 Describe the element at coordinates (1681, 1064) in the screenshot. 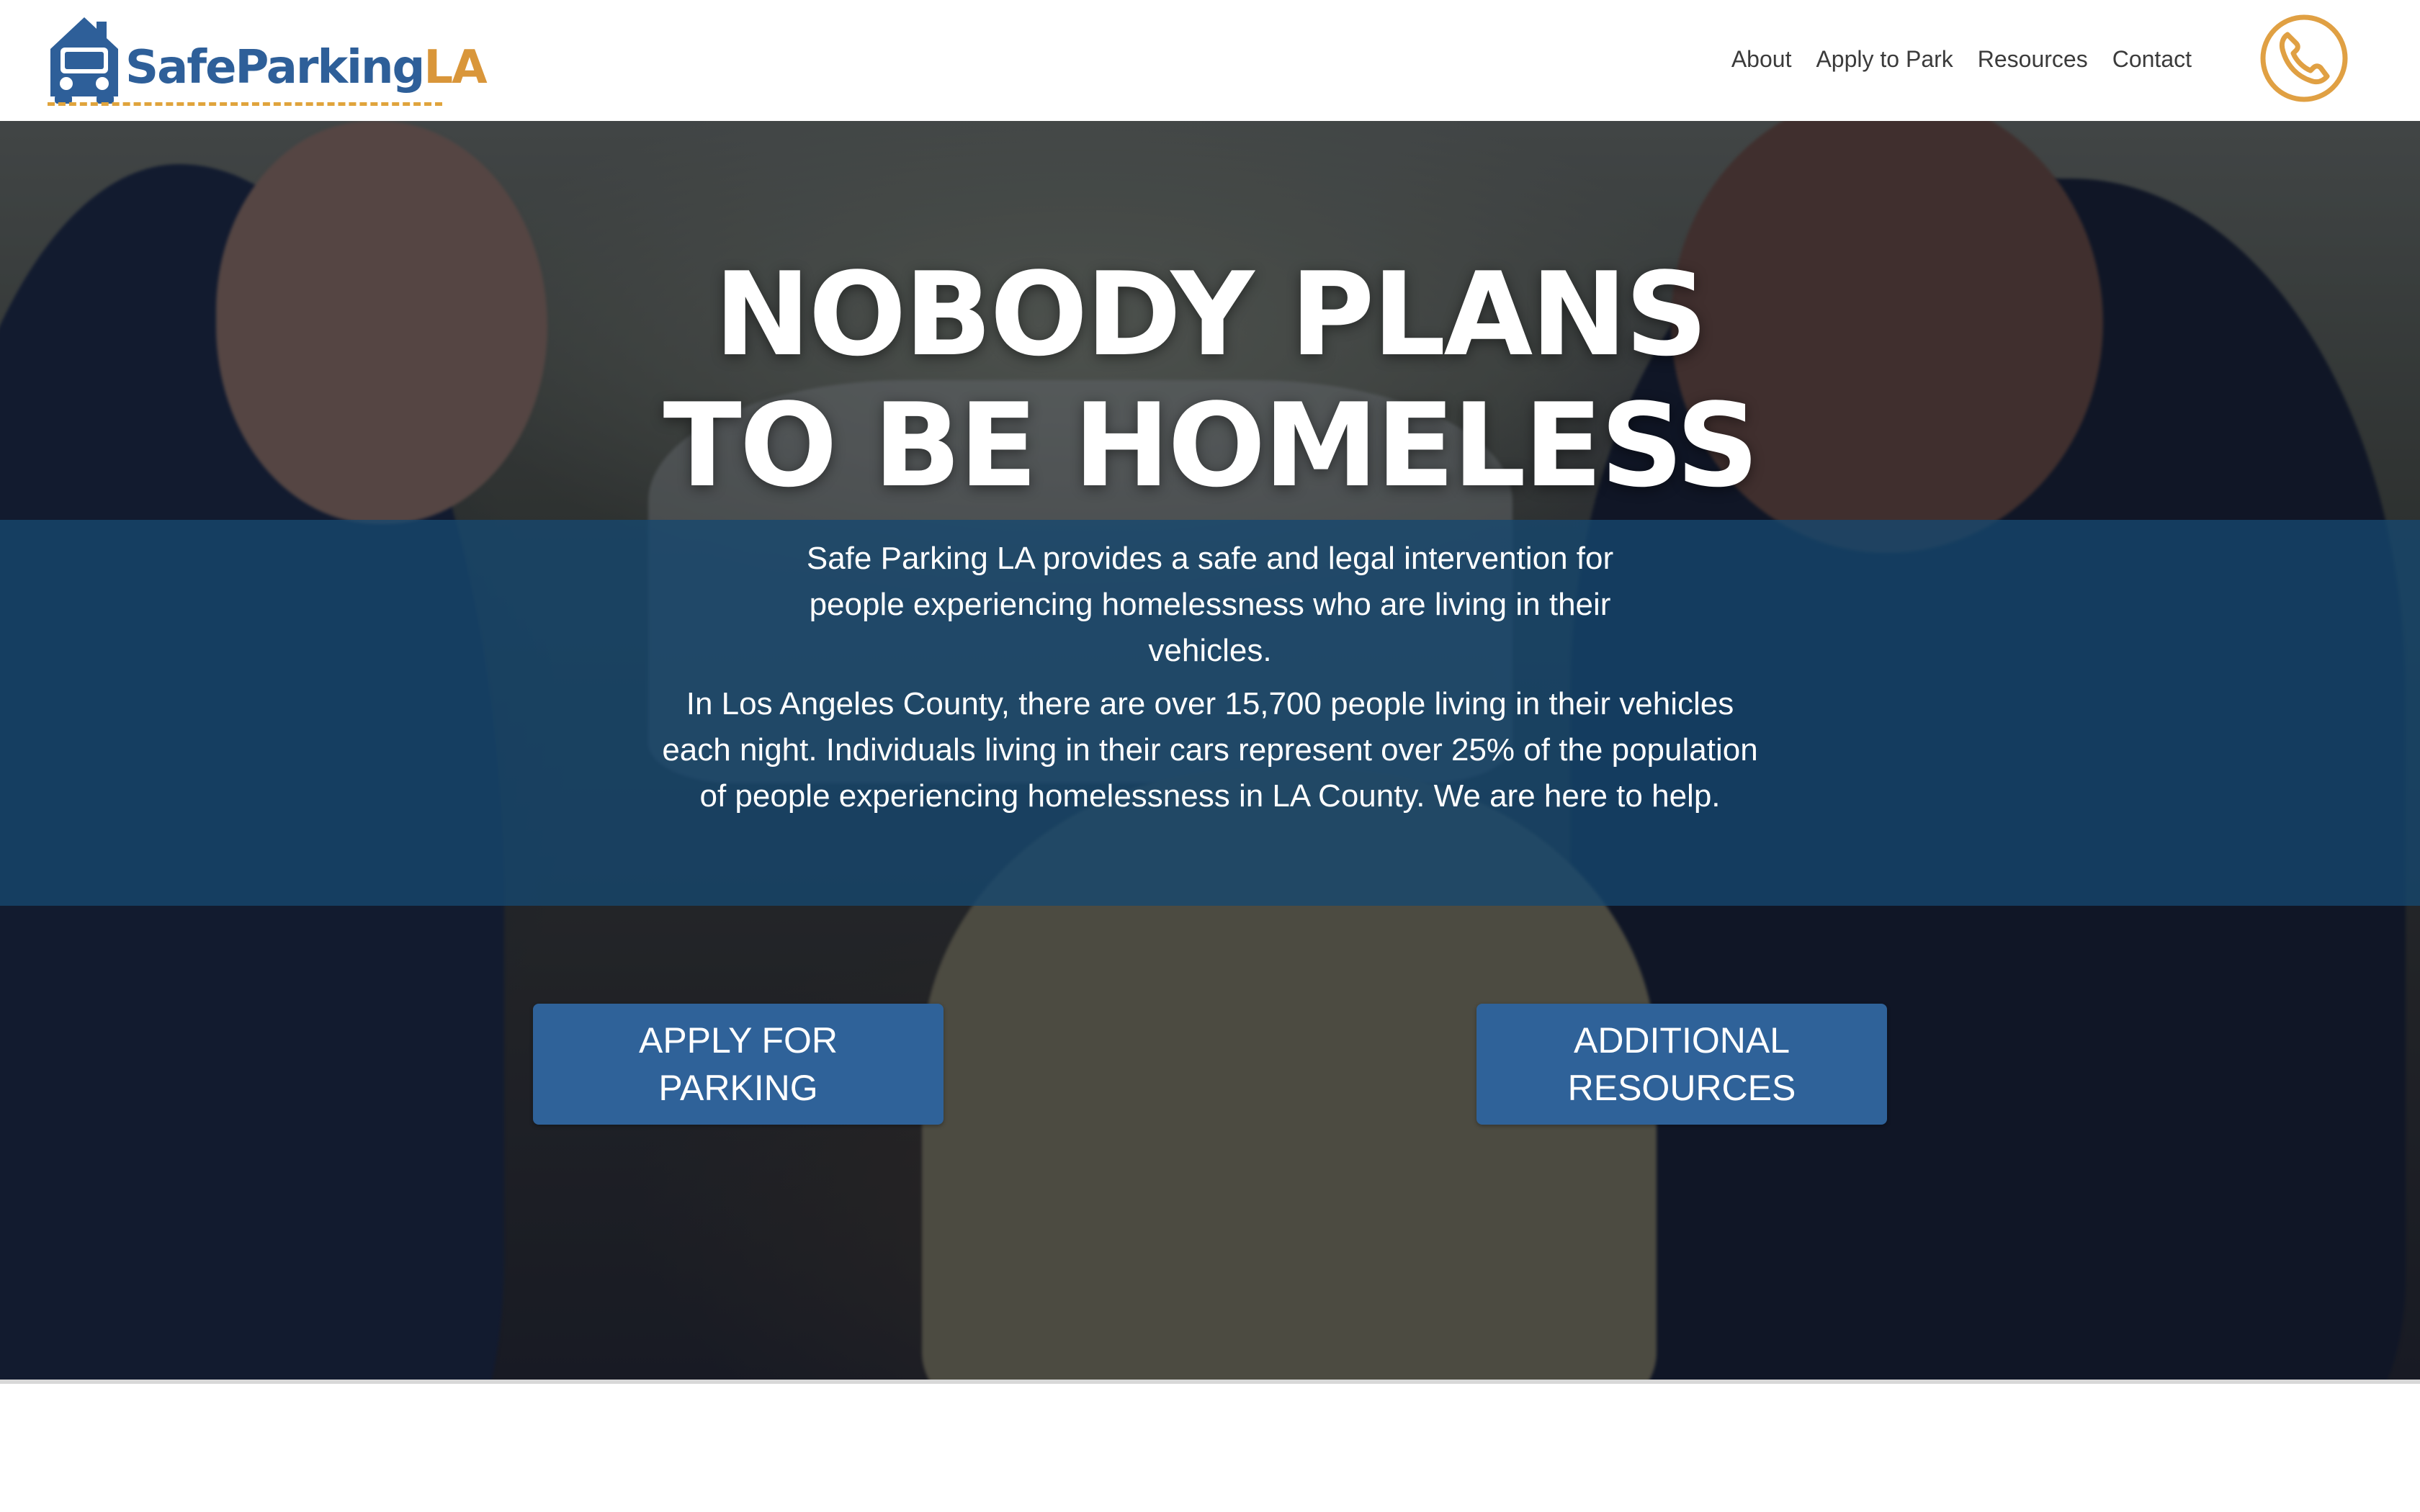

I see `additional-resources-button: ADDITIONAL RESOURCES` at that location.